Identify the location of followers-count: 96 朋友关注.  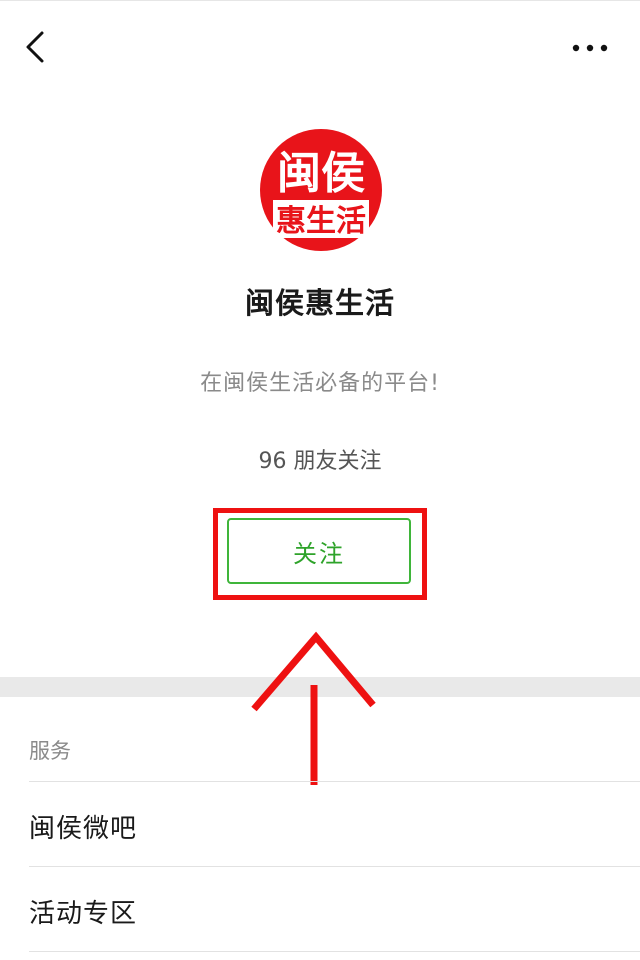
(320, 461).